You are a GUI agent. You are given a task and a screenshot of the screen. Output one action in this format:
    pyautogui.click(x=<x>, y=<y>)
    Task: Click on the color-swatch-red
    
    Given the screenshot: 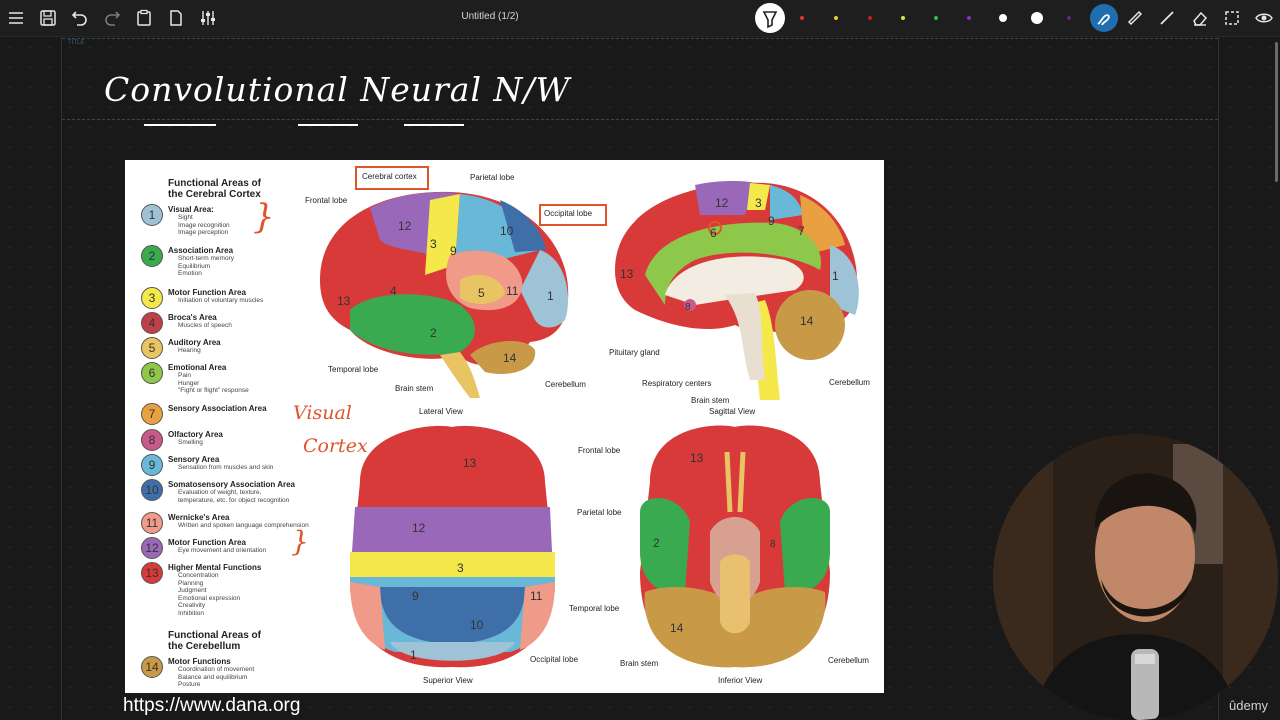 What is the action you would take?
    pyautogui.click(x=802, y=18)
    